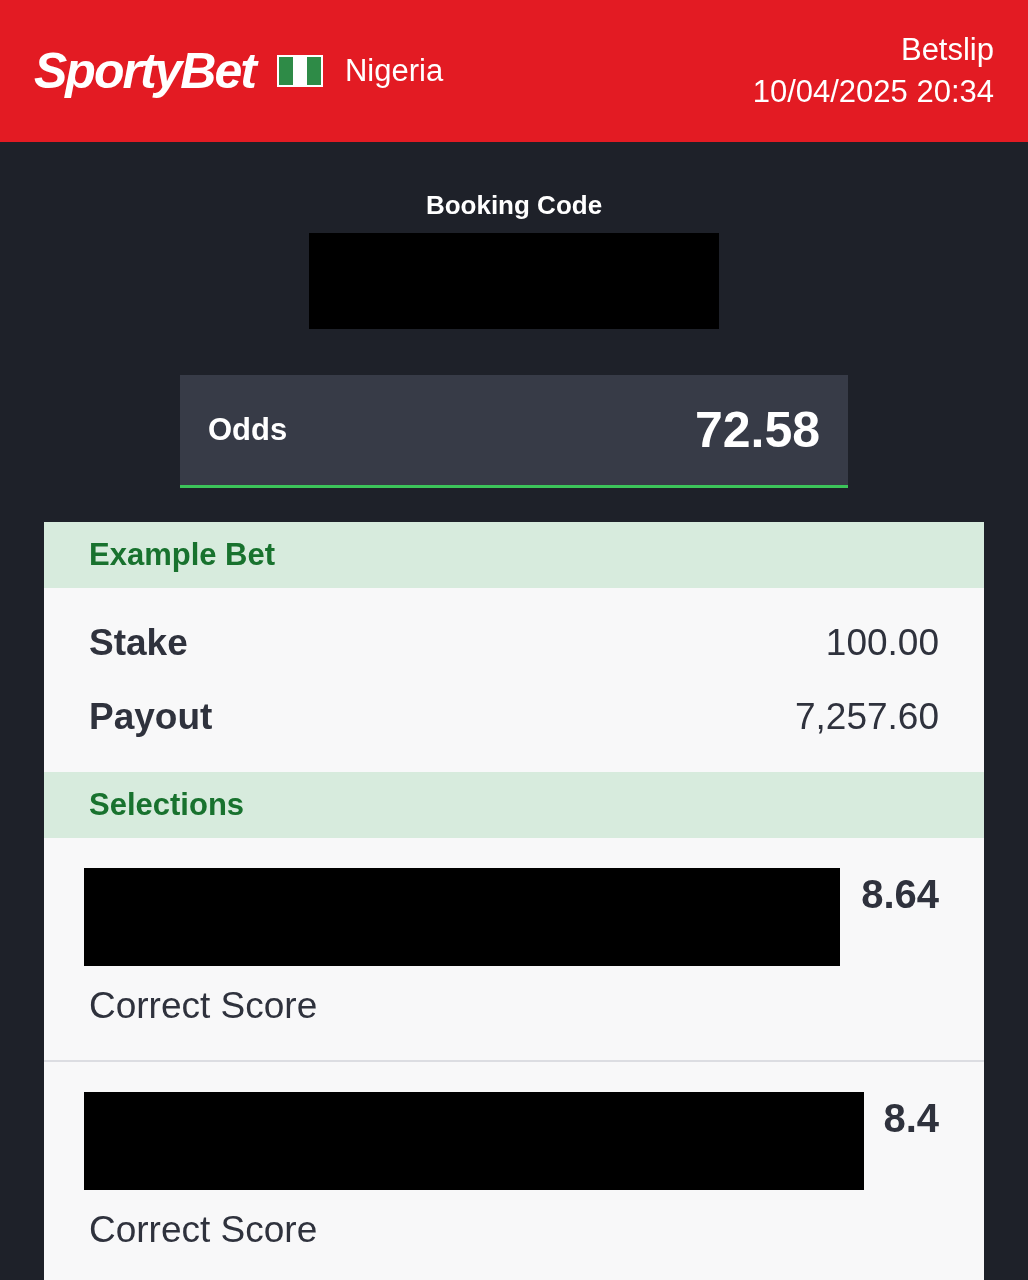 The height and width of the screenshot is (1280, 1028). Describe the element at coordinates (873, 92) in the screenshot. I see `date-time: 10/04/2025 20:34` at that location.